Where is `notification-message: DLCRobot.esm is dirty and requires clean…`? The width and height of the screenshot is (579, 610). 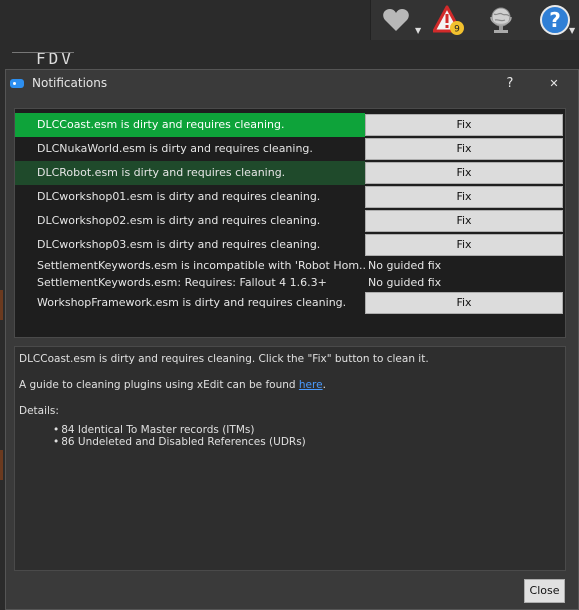
notification-message: DLCRobot.esm is dirty and requires clean… is located at coordinates (190, 173).